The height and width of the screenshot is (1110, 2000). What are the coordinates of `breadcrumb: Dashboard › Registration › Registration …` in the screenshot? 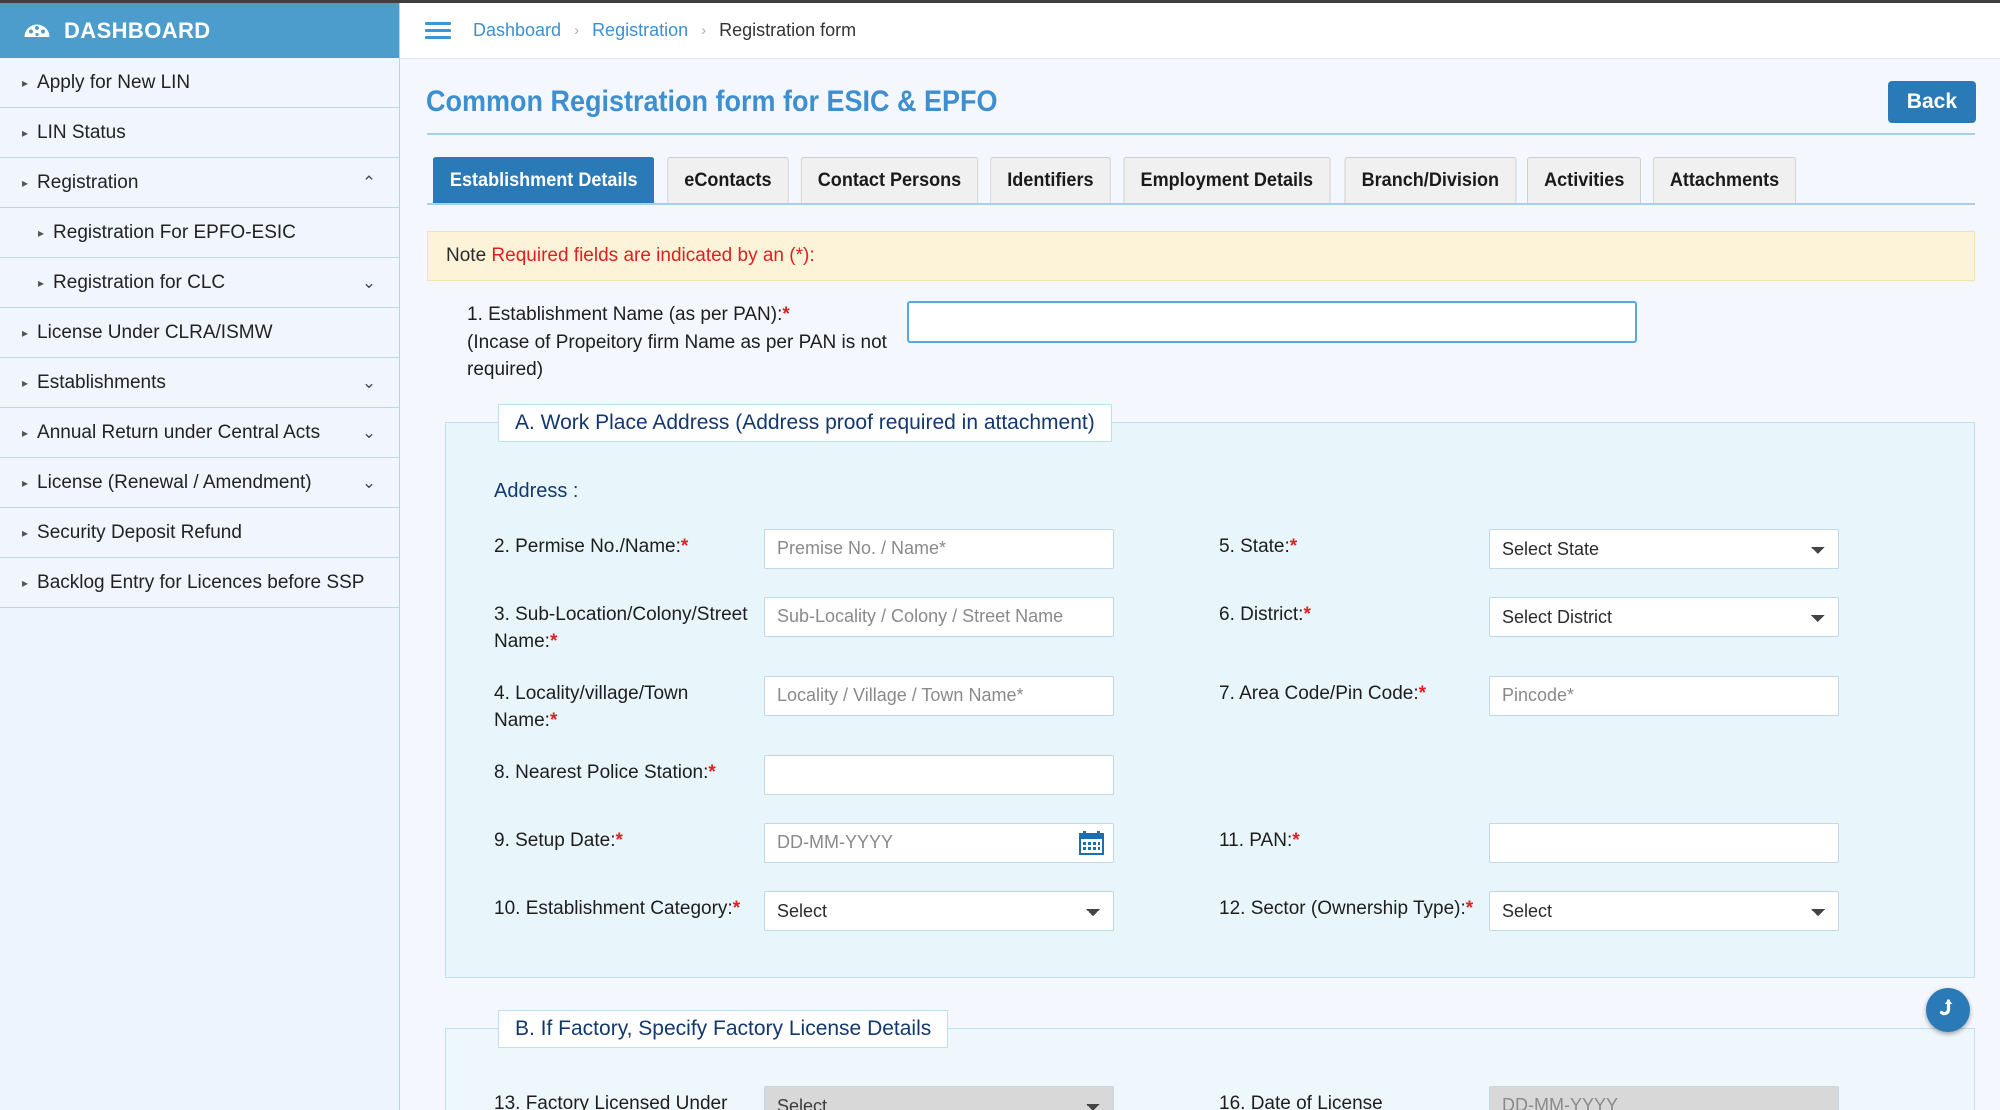 It's located at (664, 30).